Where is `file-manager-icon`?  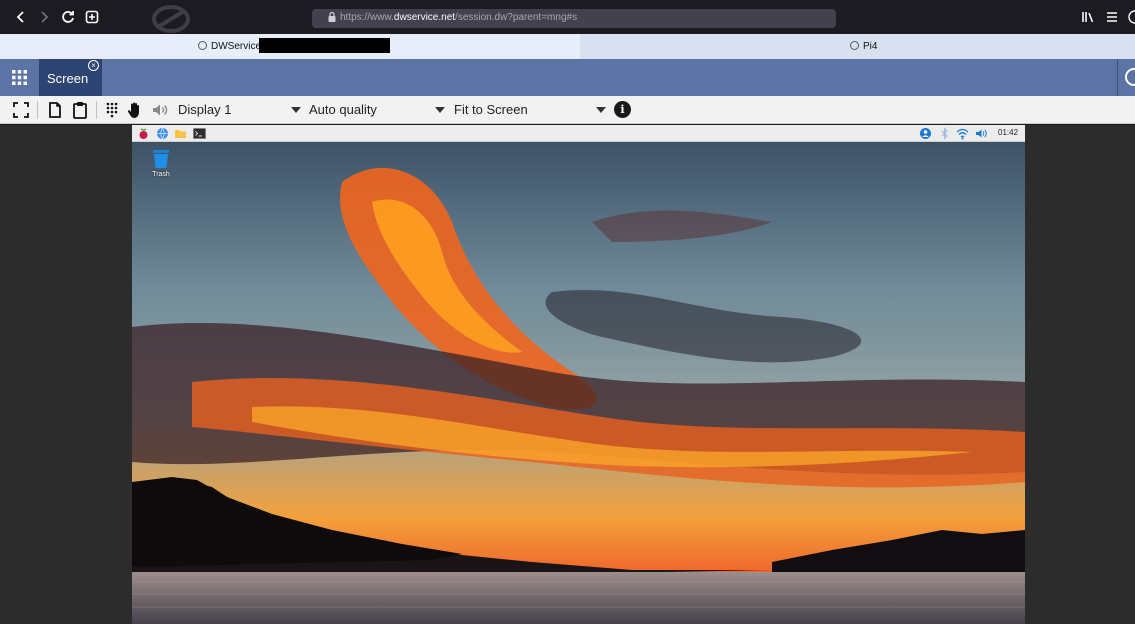
file-manager-icon is located at coordinates (180, 133).